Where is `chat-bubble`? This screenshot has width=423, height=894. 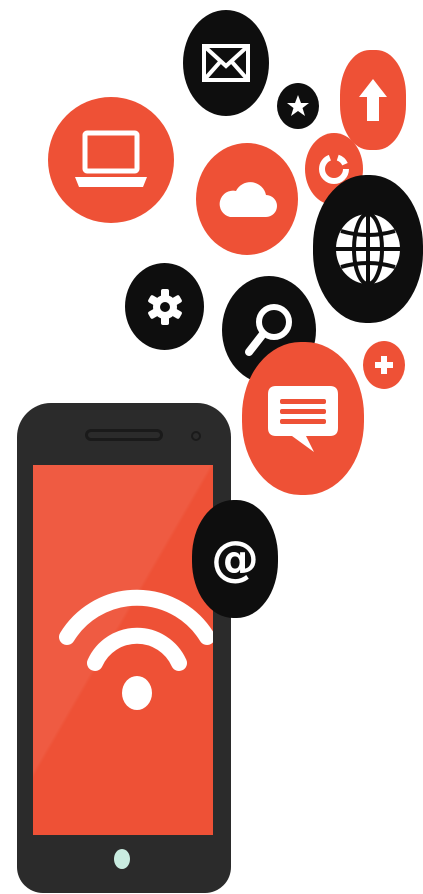
chat-bubble is located at coordinates (303, 418).